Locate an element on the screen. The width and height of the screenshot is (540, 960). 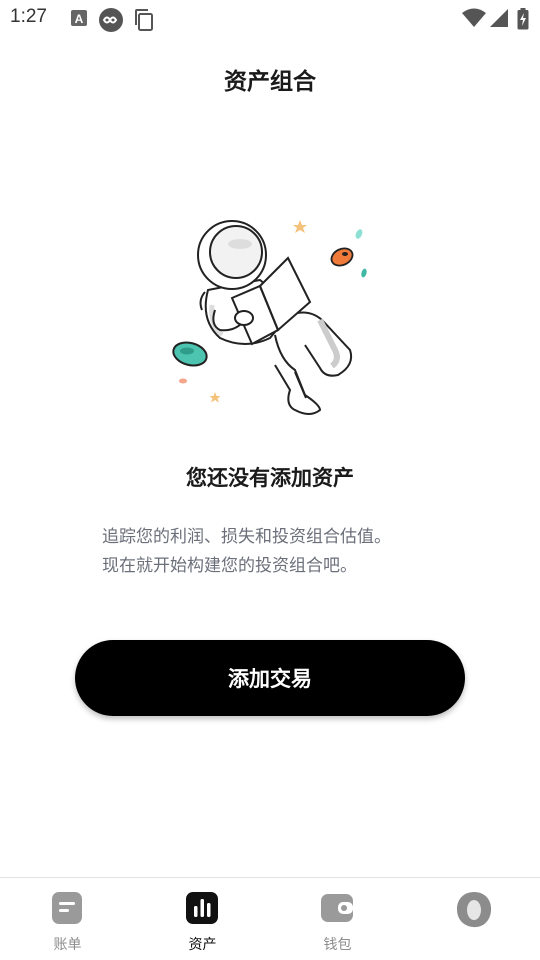
nav-label-wallet: 钱包 is located at coordinates (337, 945).